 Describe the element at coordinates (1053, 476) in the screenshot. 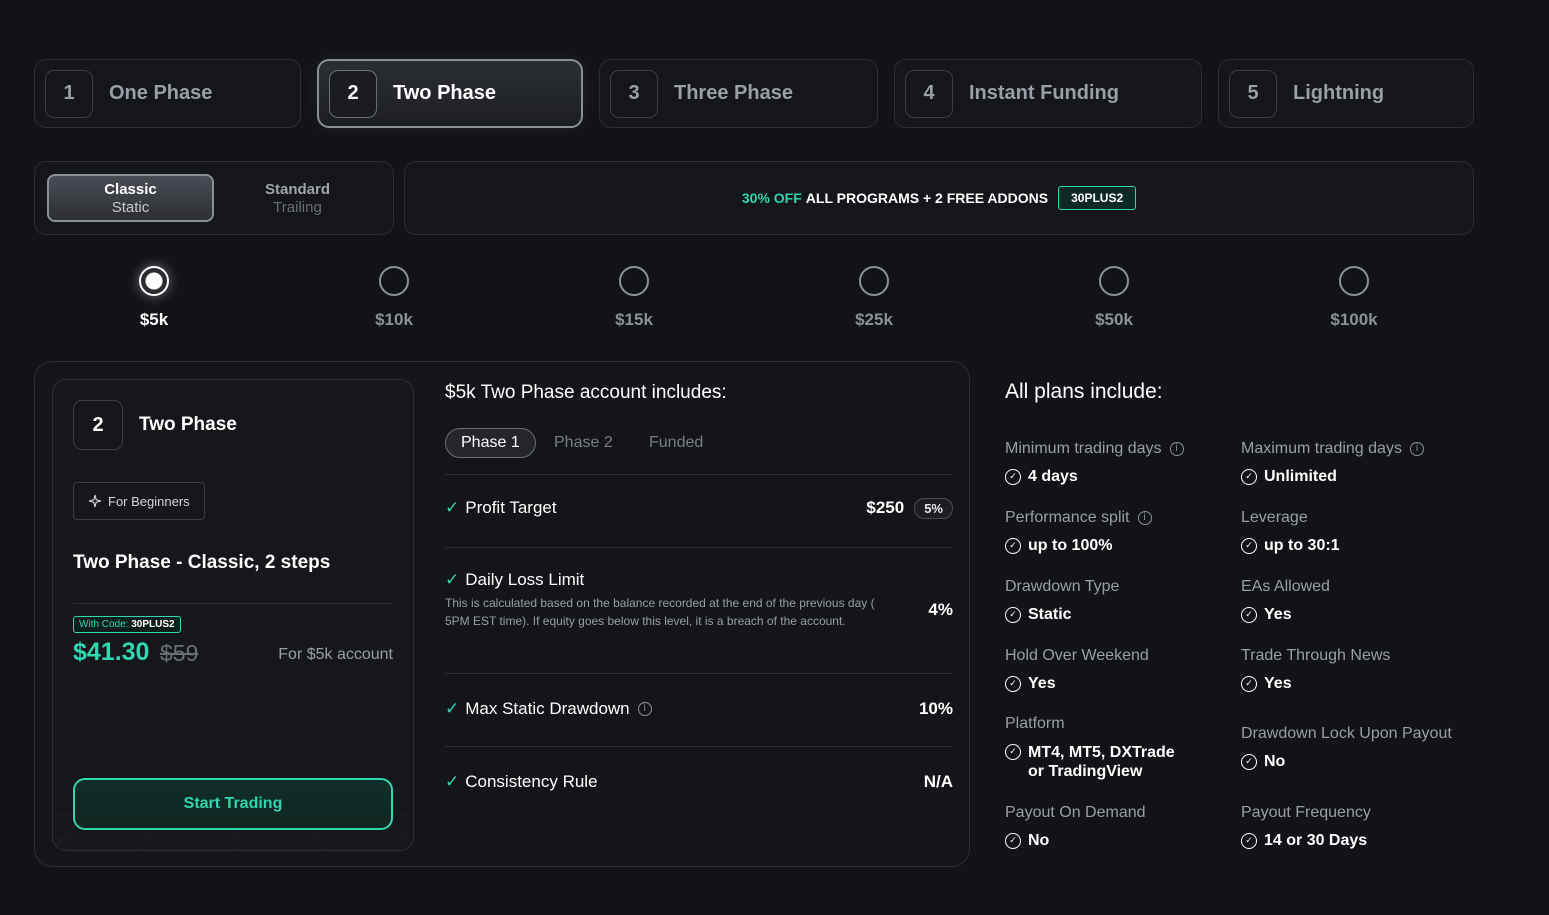

I see `feature-value: 4 days` at that location.